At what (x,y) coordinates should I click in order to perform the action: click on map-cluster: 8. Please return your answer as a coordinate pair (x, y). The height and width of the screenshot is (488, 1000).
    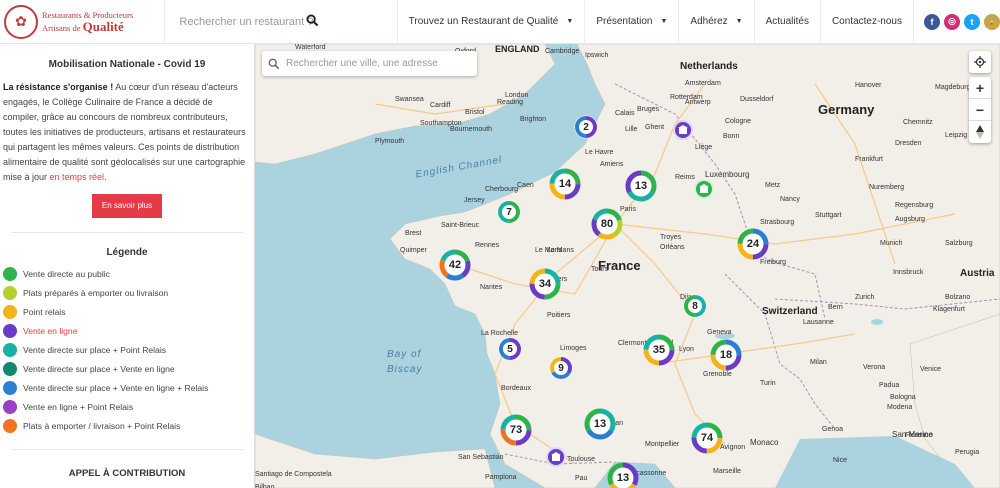
    Looking at the image, I should click on (695, 306).